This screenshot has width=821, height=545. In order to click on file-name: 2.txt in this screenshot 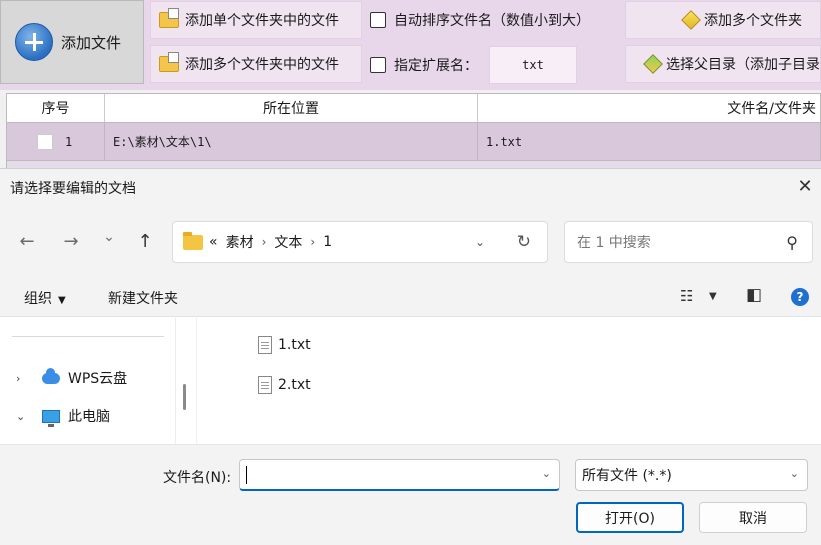, I will do `click(294, 385)`.